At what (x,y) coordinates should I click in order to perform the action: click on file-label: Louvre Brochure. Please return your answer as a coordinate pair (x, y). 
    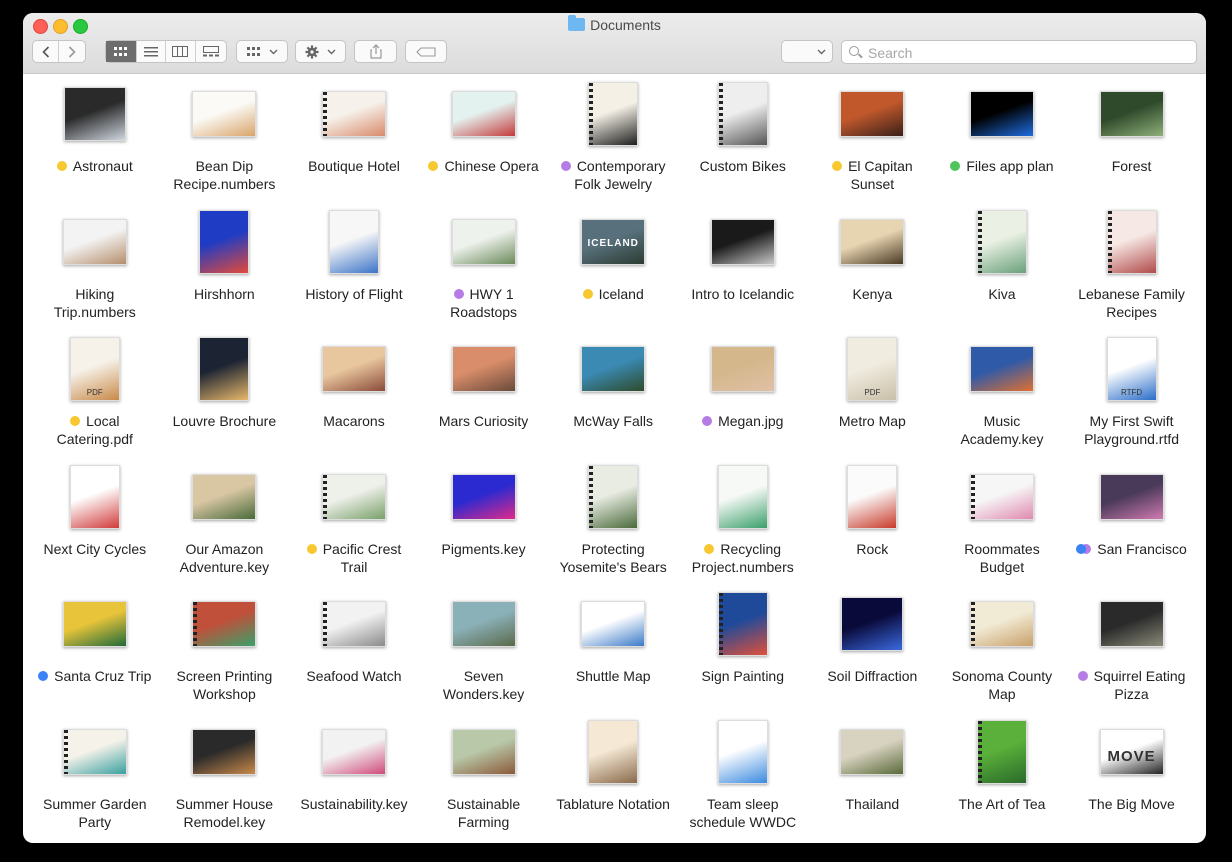
    Looking at the image, I should click on (225, 421).